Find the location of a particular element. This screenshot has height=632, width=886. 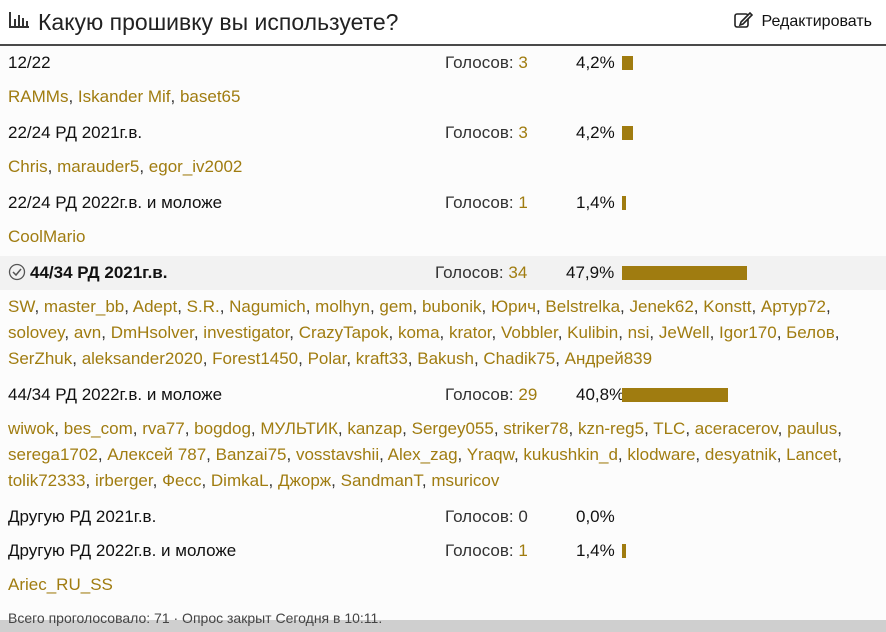

voter-link: kzn-reg5 is located at coordinates (611, 428).